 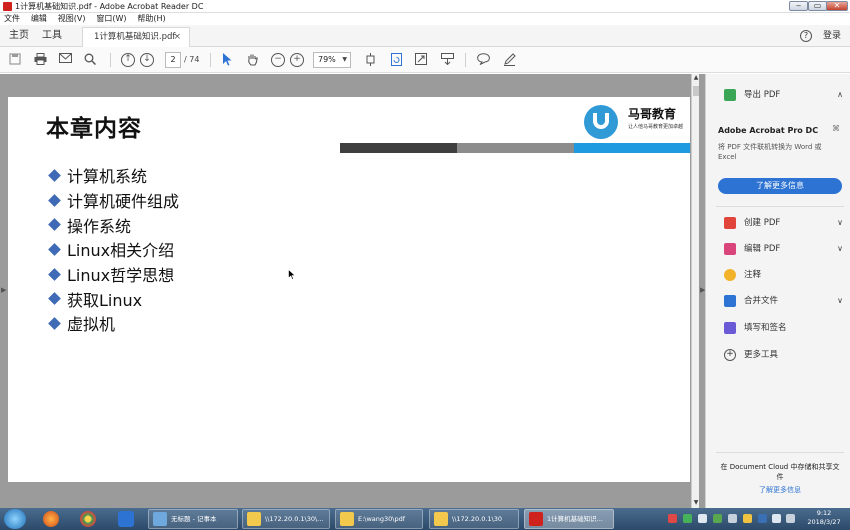 What do you see at coordinates (780, 186) in the screenshot?
I see `learn-more-button: 了解更多信息` at bounding box center [780, 186].